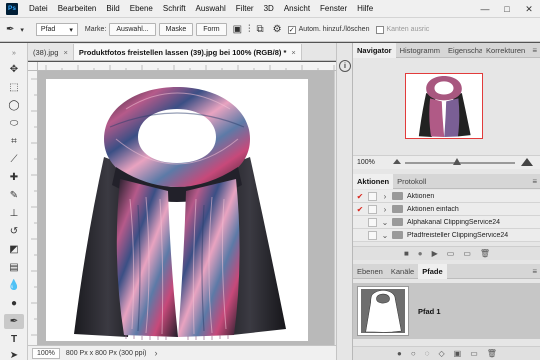 The image size is (540, 360). Describe the element at coordinates (174, 8) in the screenshot. I see `menu-schrift: Schrift` at that location.